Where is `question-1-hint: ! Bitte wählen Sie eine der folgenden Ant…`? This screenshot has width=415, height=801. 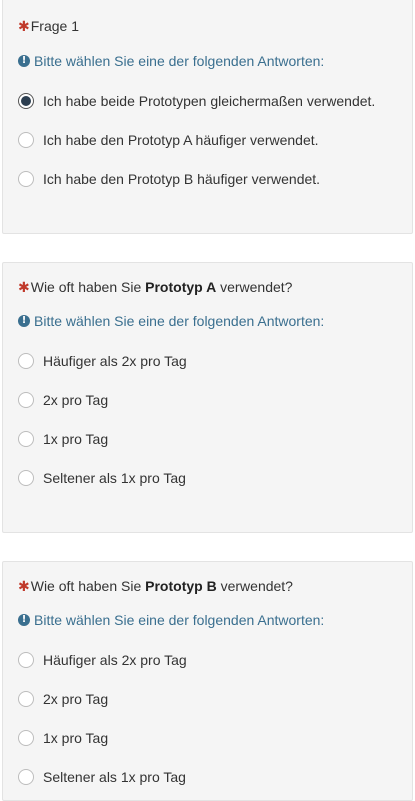 question-1-hint: ! Bitte wählen Sie eine der folgenden Ant… is located at coordinates (171, 61).